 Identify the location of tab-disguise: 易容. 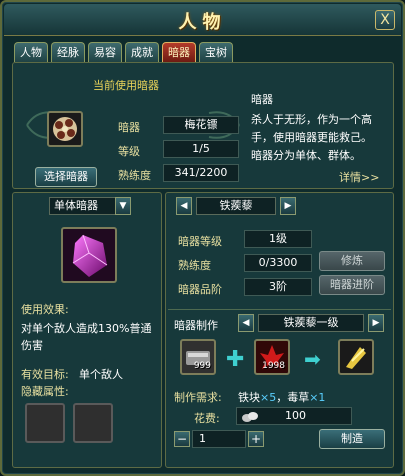
(105, 52).